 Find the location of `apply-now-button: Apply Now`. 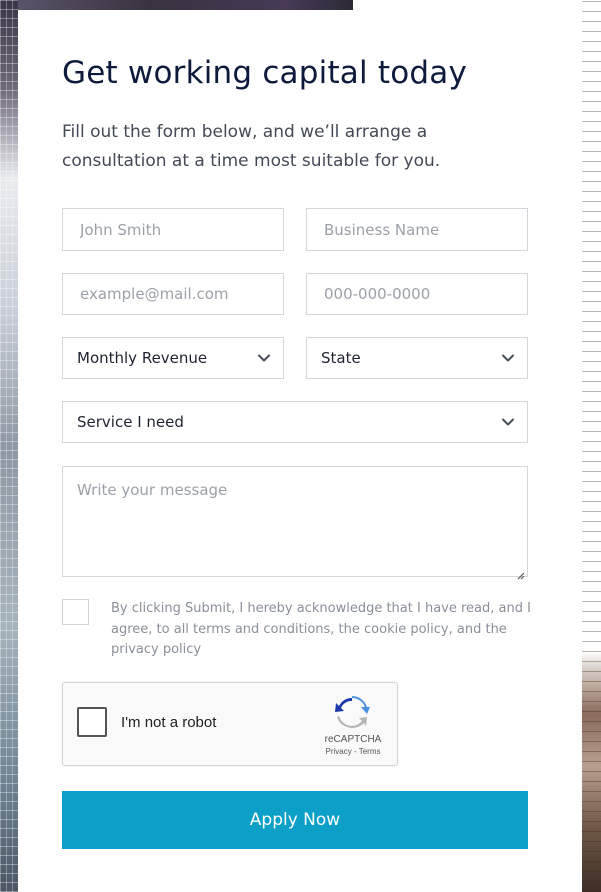

apply-now-button: Apply Now is located at coordinates (295, 820).